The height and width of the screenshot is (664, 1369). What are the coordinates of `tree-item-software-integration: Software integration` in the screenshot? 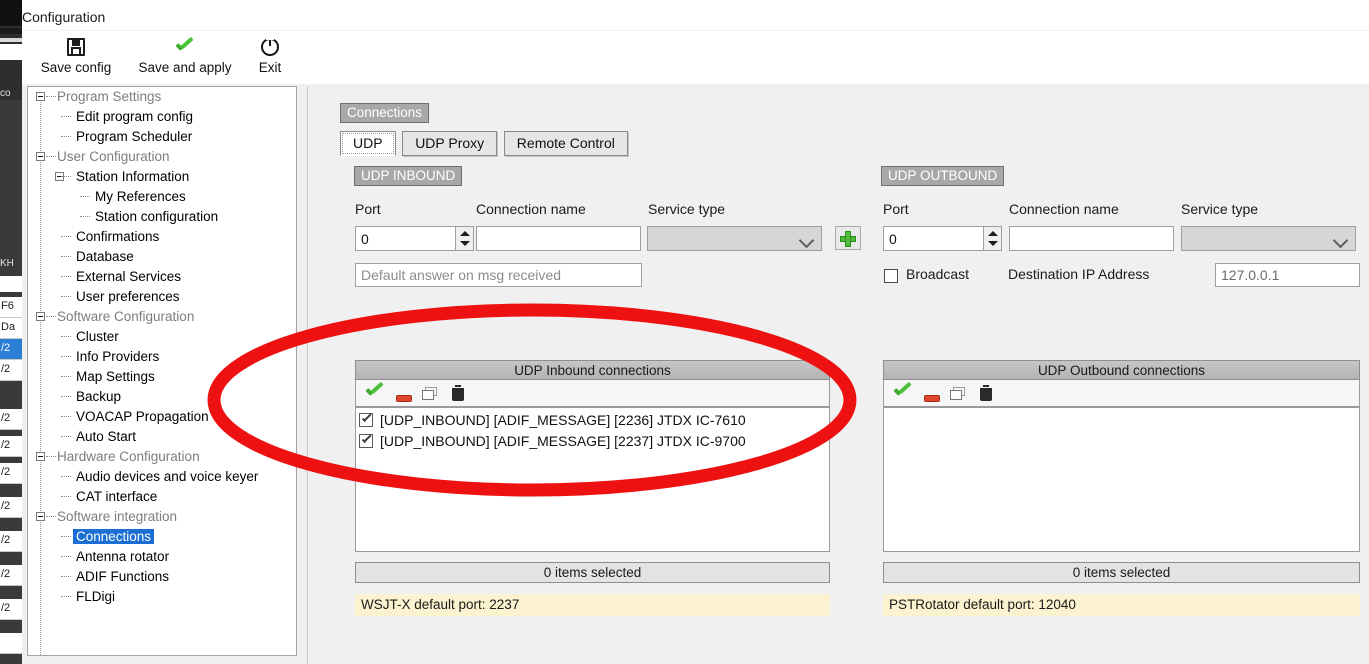 It's located at (162, 517).